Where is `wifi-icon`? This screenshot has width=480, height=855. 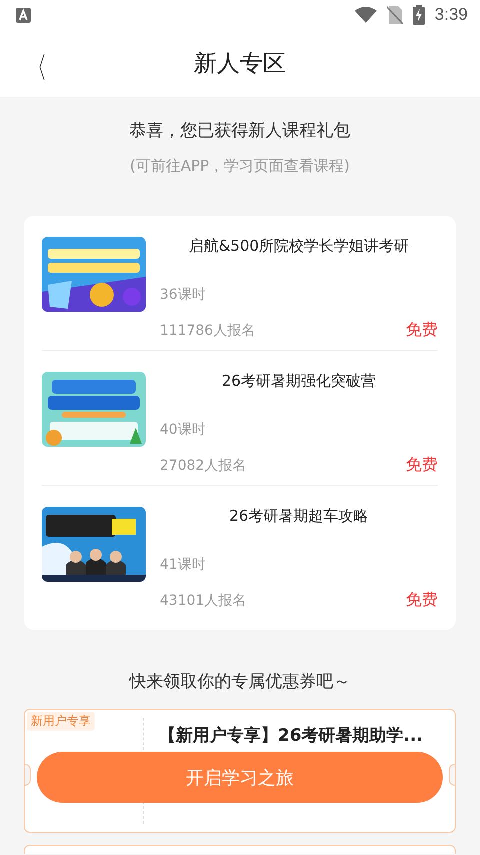
wifi-icon is located at coordinates (365, 15).